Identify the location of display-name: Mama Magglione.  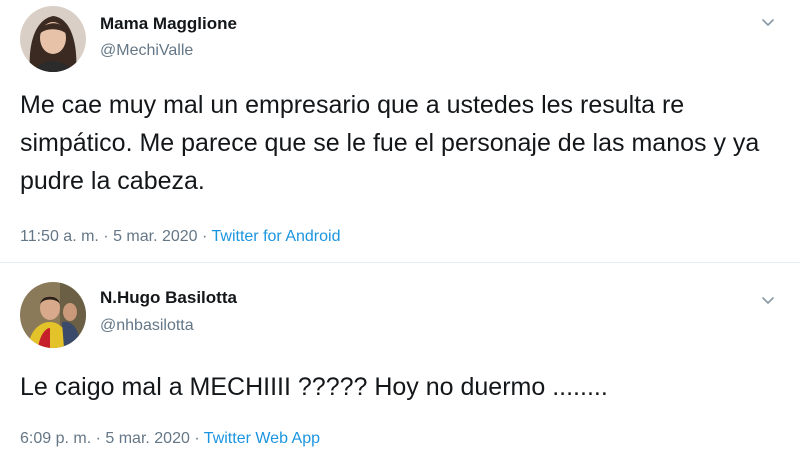
(168, 24).